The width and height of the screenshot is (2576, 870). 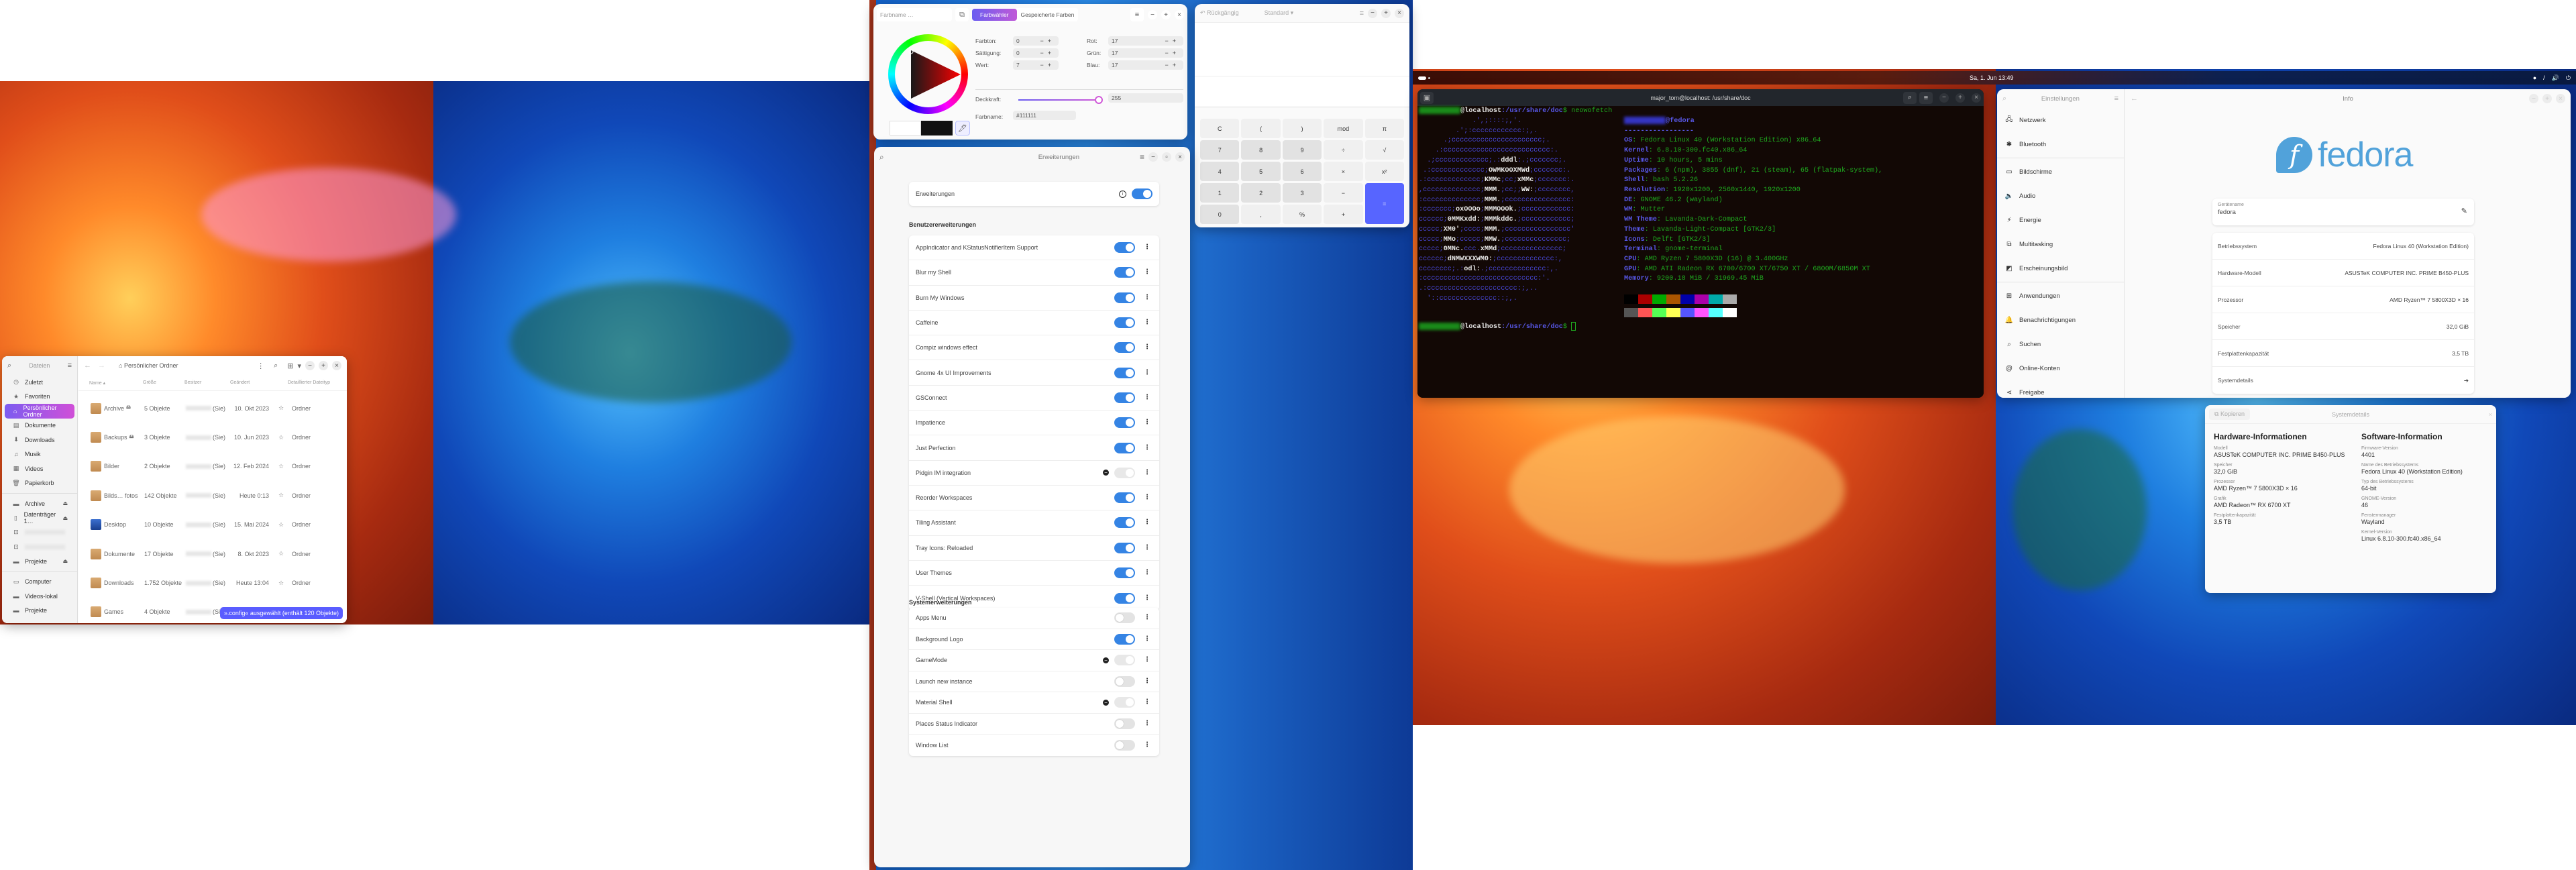 What do you see at coordinates (39, 518) in the screenshot?
I see `sidebar-item: ▯ Datenträger 1… ⏏` at bounding box center [39, 518].